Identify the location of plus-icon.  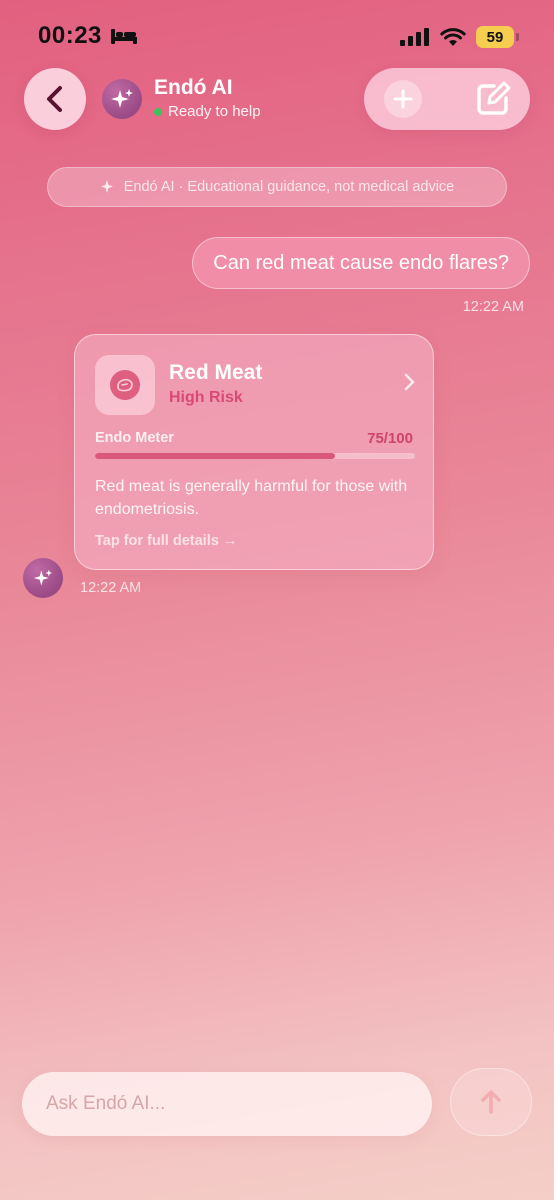
(403, 99).